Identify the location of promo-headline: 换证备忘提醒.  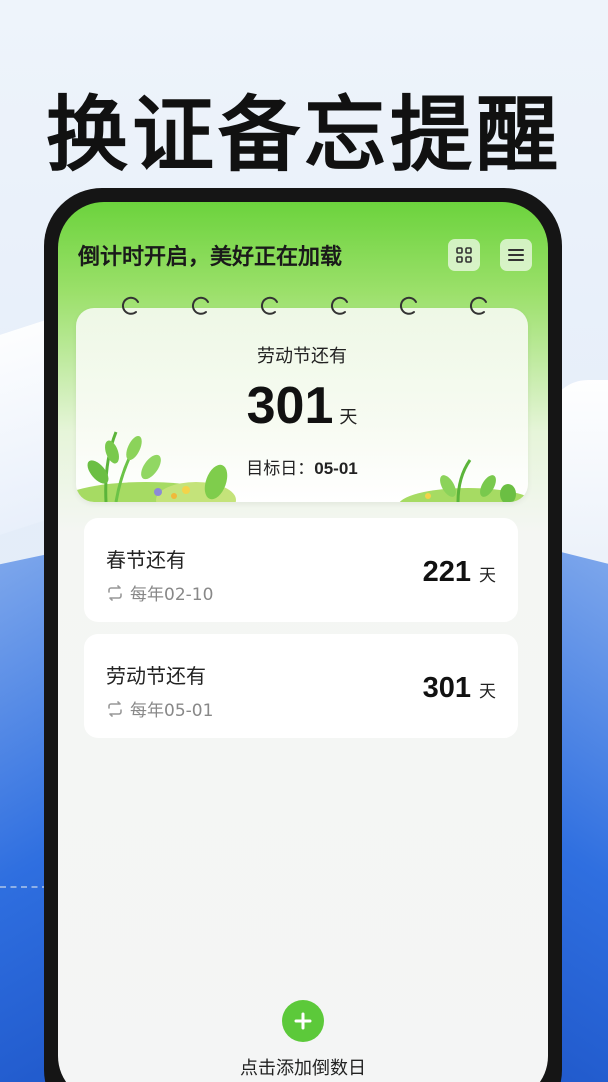
(303, 135).